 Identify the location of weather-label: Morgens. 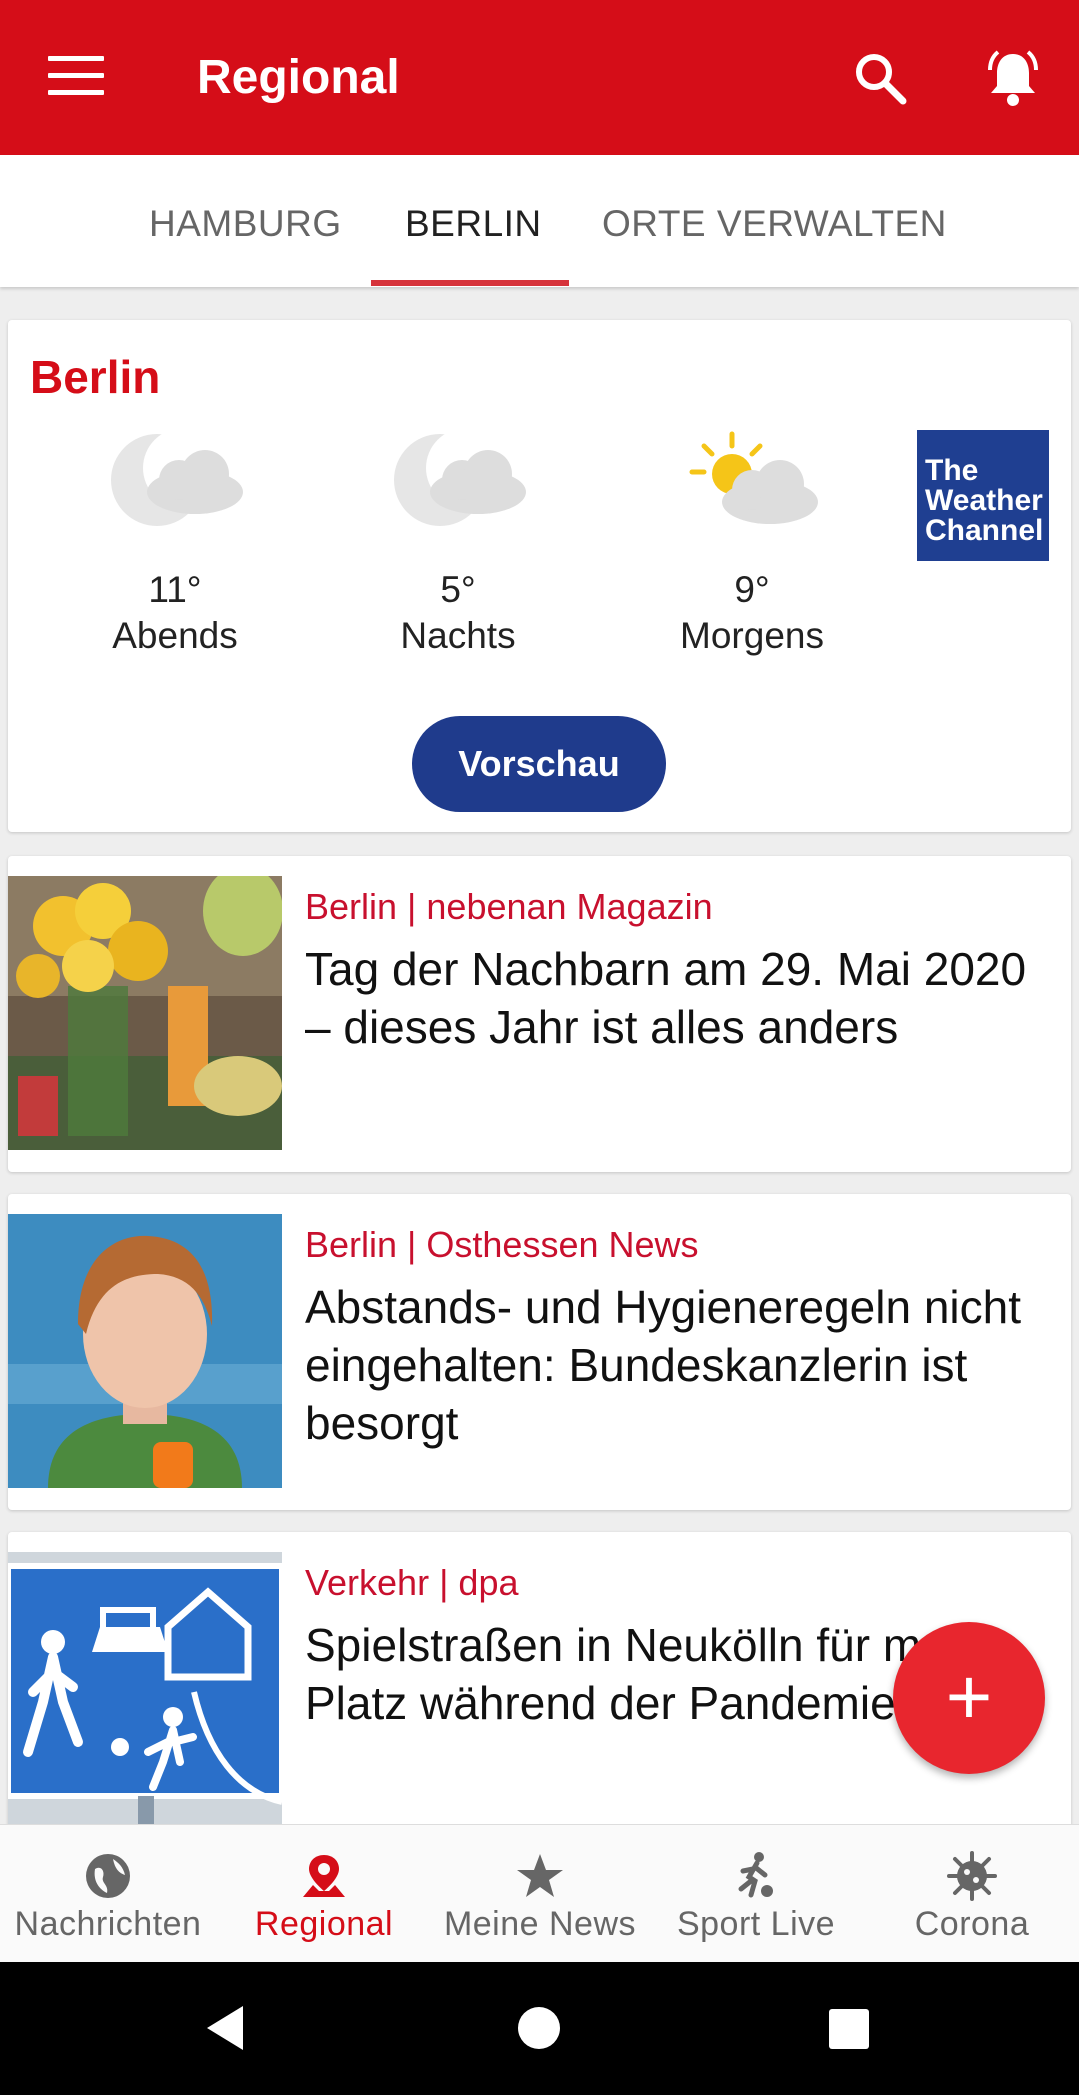
(752, 635).